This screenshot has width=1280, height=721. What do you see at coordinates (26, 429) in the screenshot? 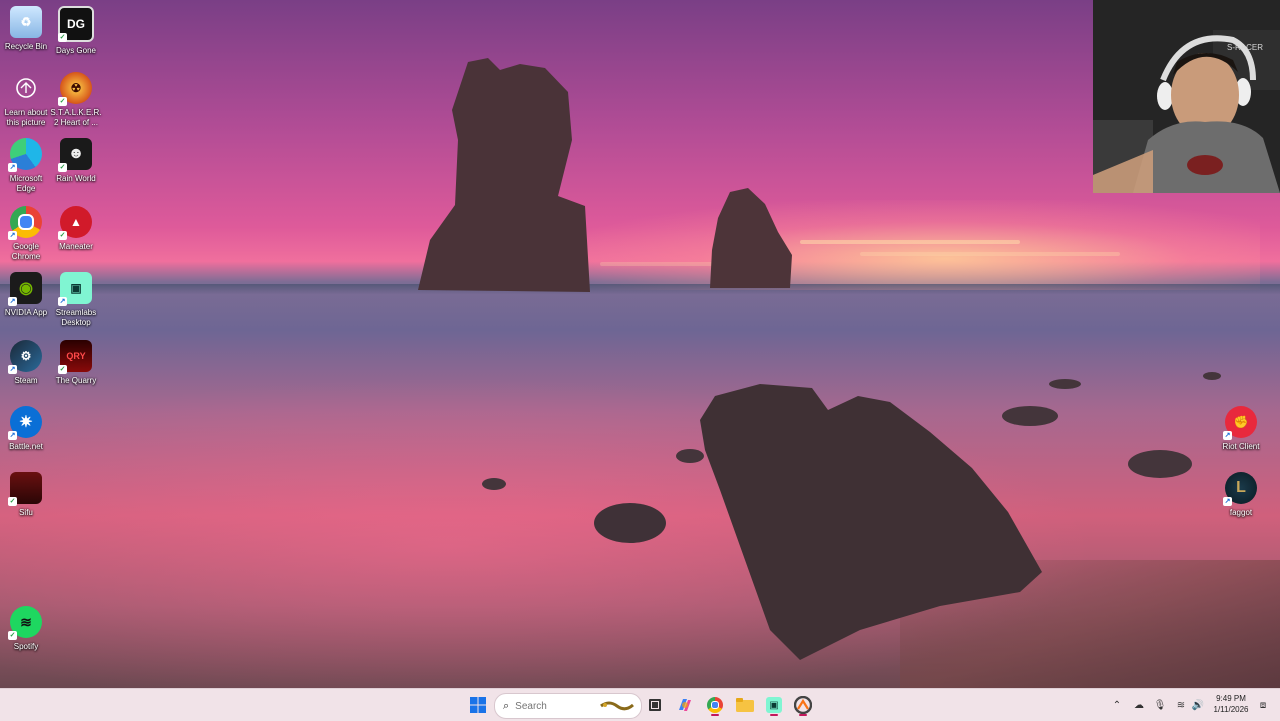
I see `desktop-icon-battlenet: ✷ ↗ Battle.net` at bounding box center [26, 429].